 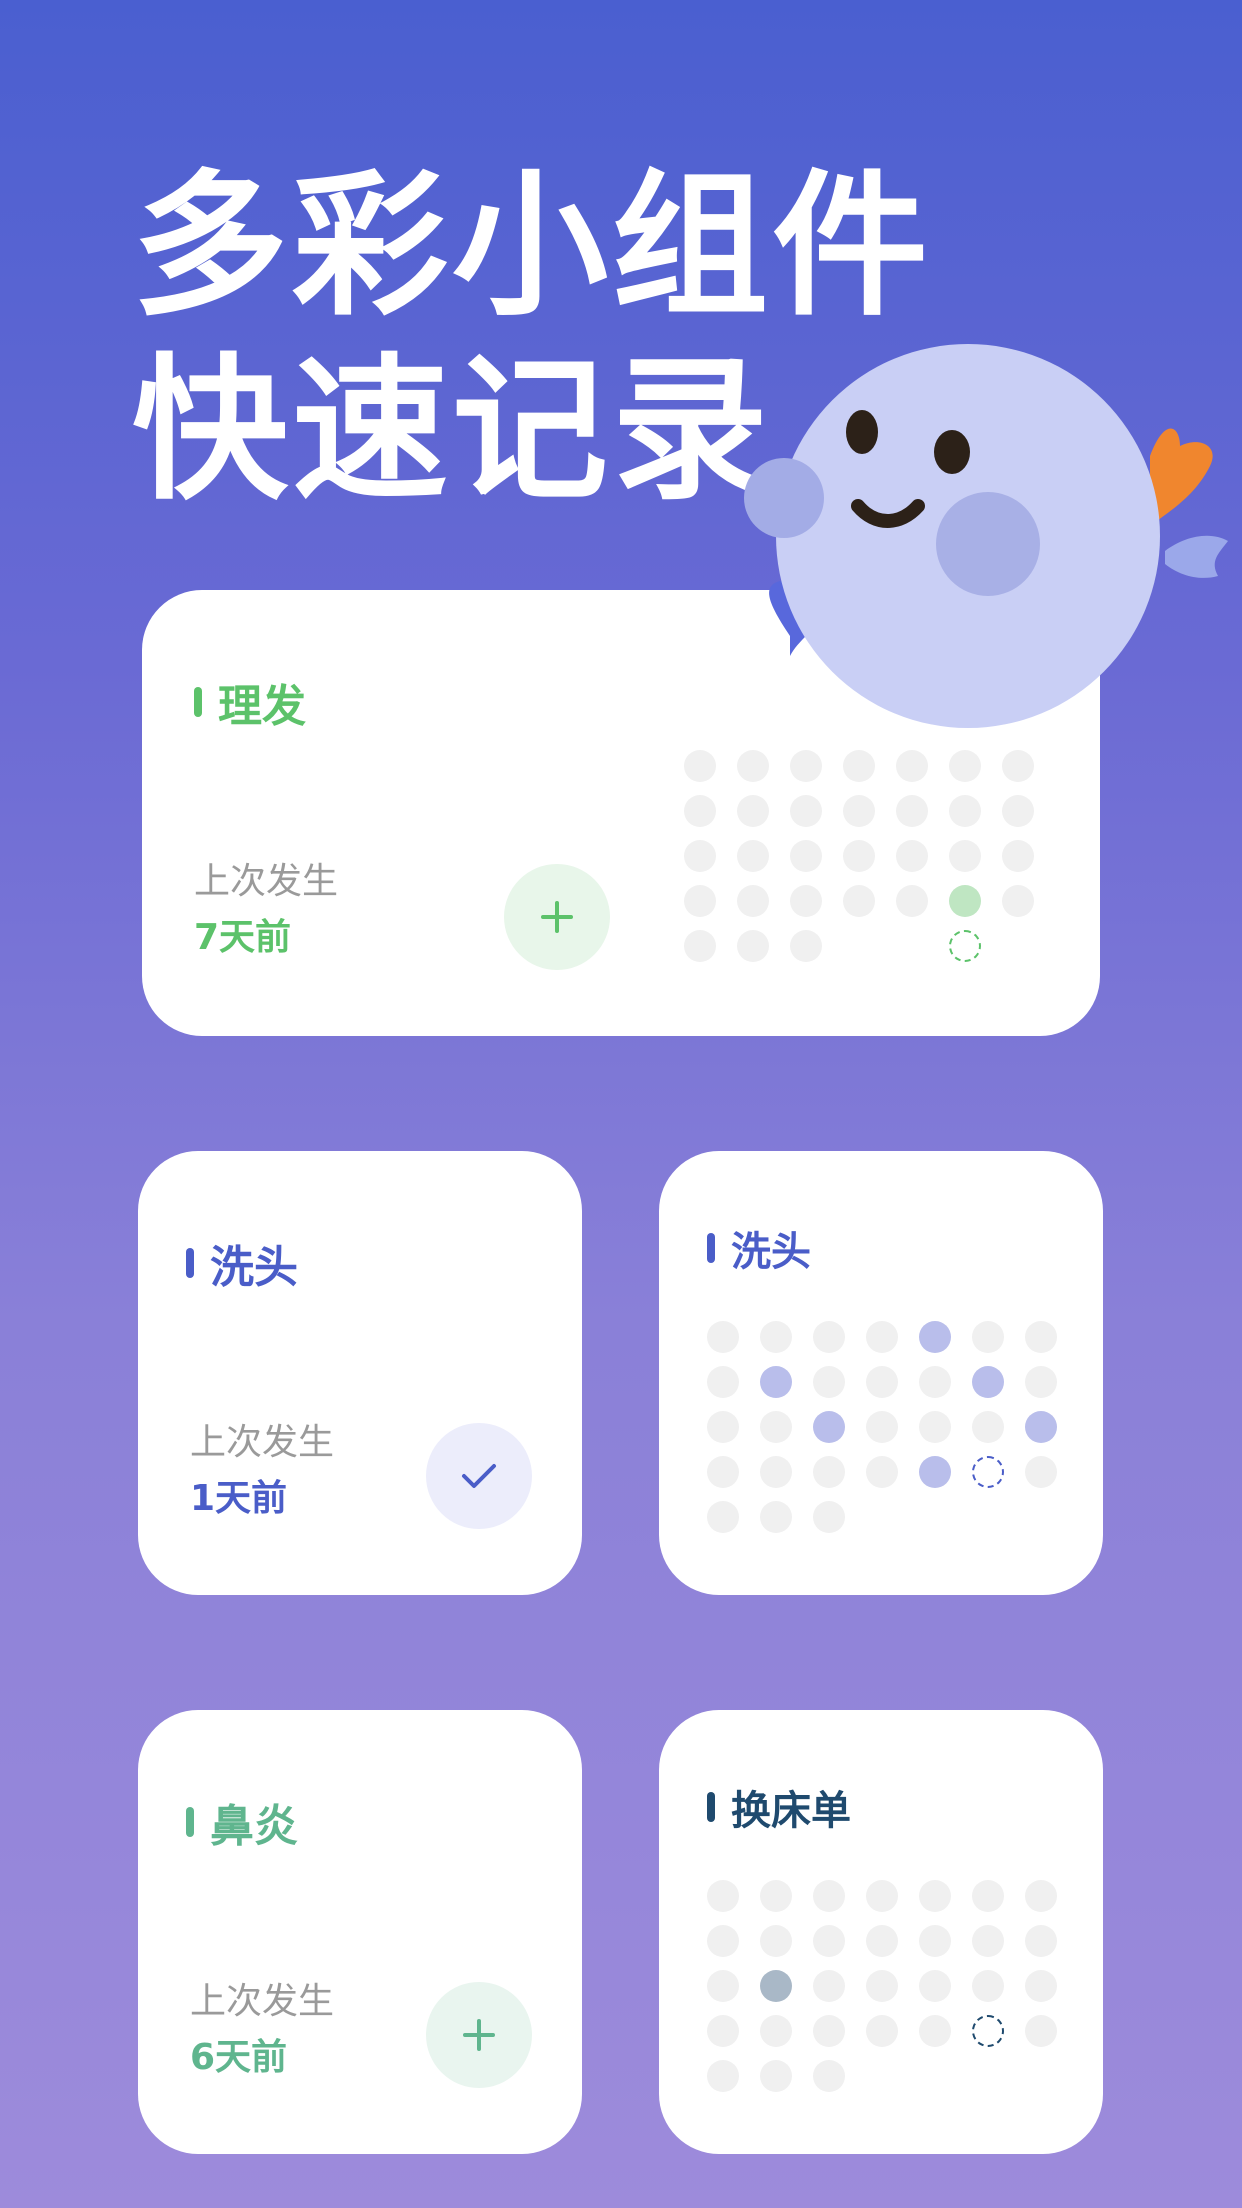 I want to click on wash-calendar-widget: 洗头, so click(x=881, y=1373).